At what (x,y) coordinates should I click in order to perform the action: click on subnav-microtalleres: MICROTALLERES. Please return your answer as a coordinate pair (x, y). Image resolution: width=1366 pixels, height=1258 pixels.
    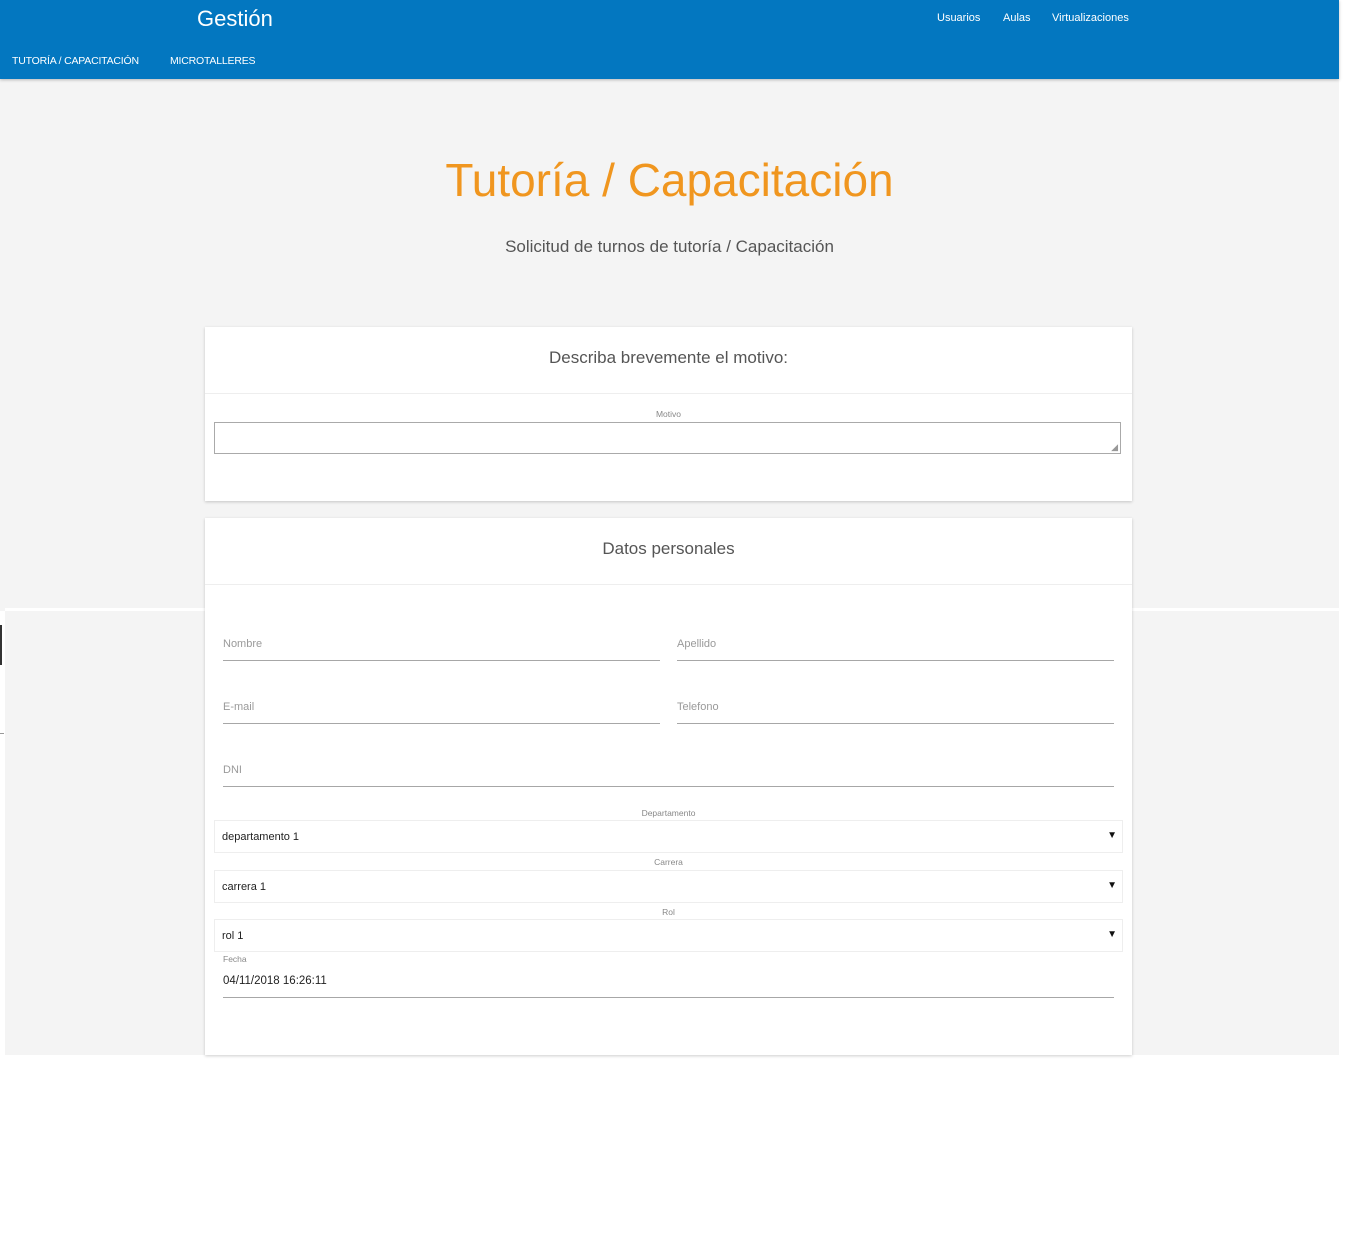
    Looking at the image, I should click on (213, 61).